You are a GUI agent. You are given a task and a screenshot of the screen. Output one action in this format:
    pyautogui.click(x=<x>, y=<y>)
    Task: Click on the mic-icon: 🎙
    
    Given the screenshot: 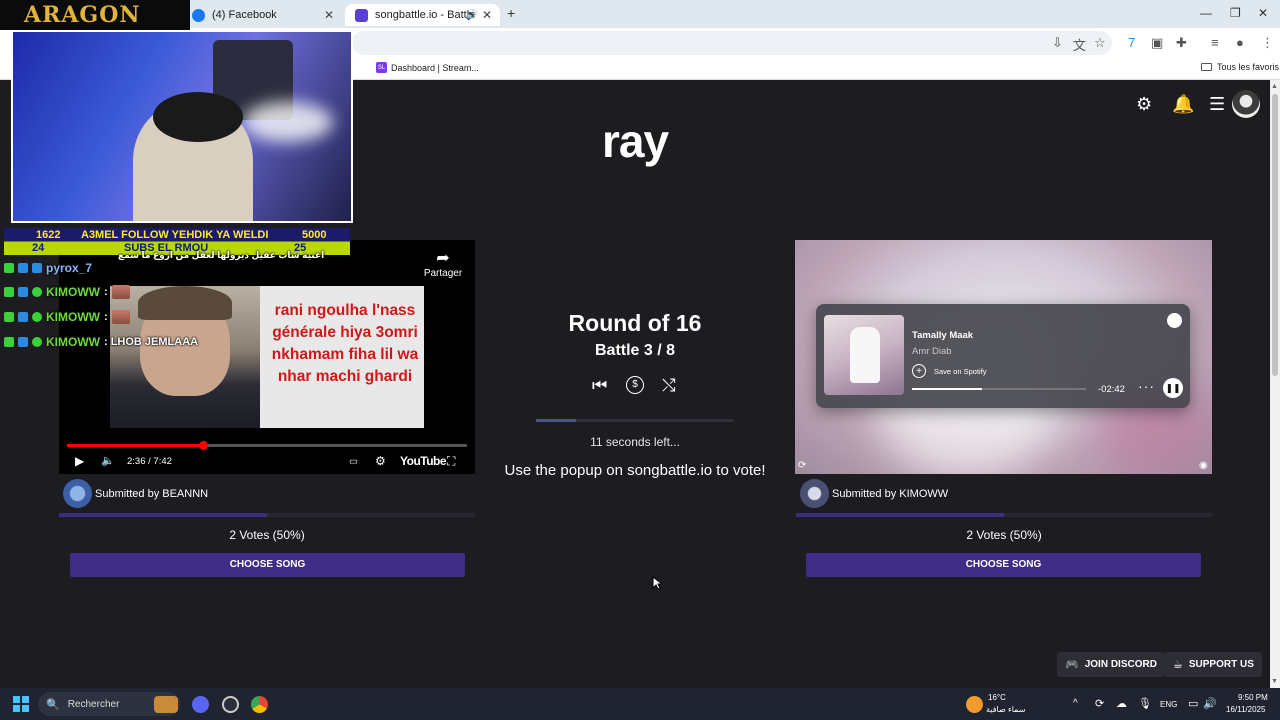 What is the action you would take?
    pyautogui.click(x=1145, y=703)
    